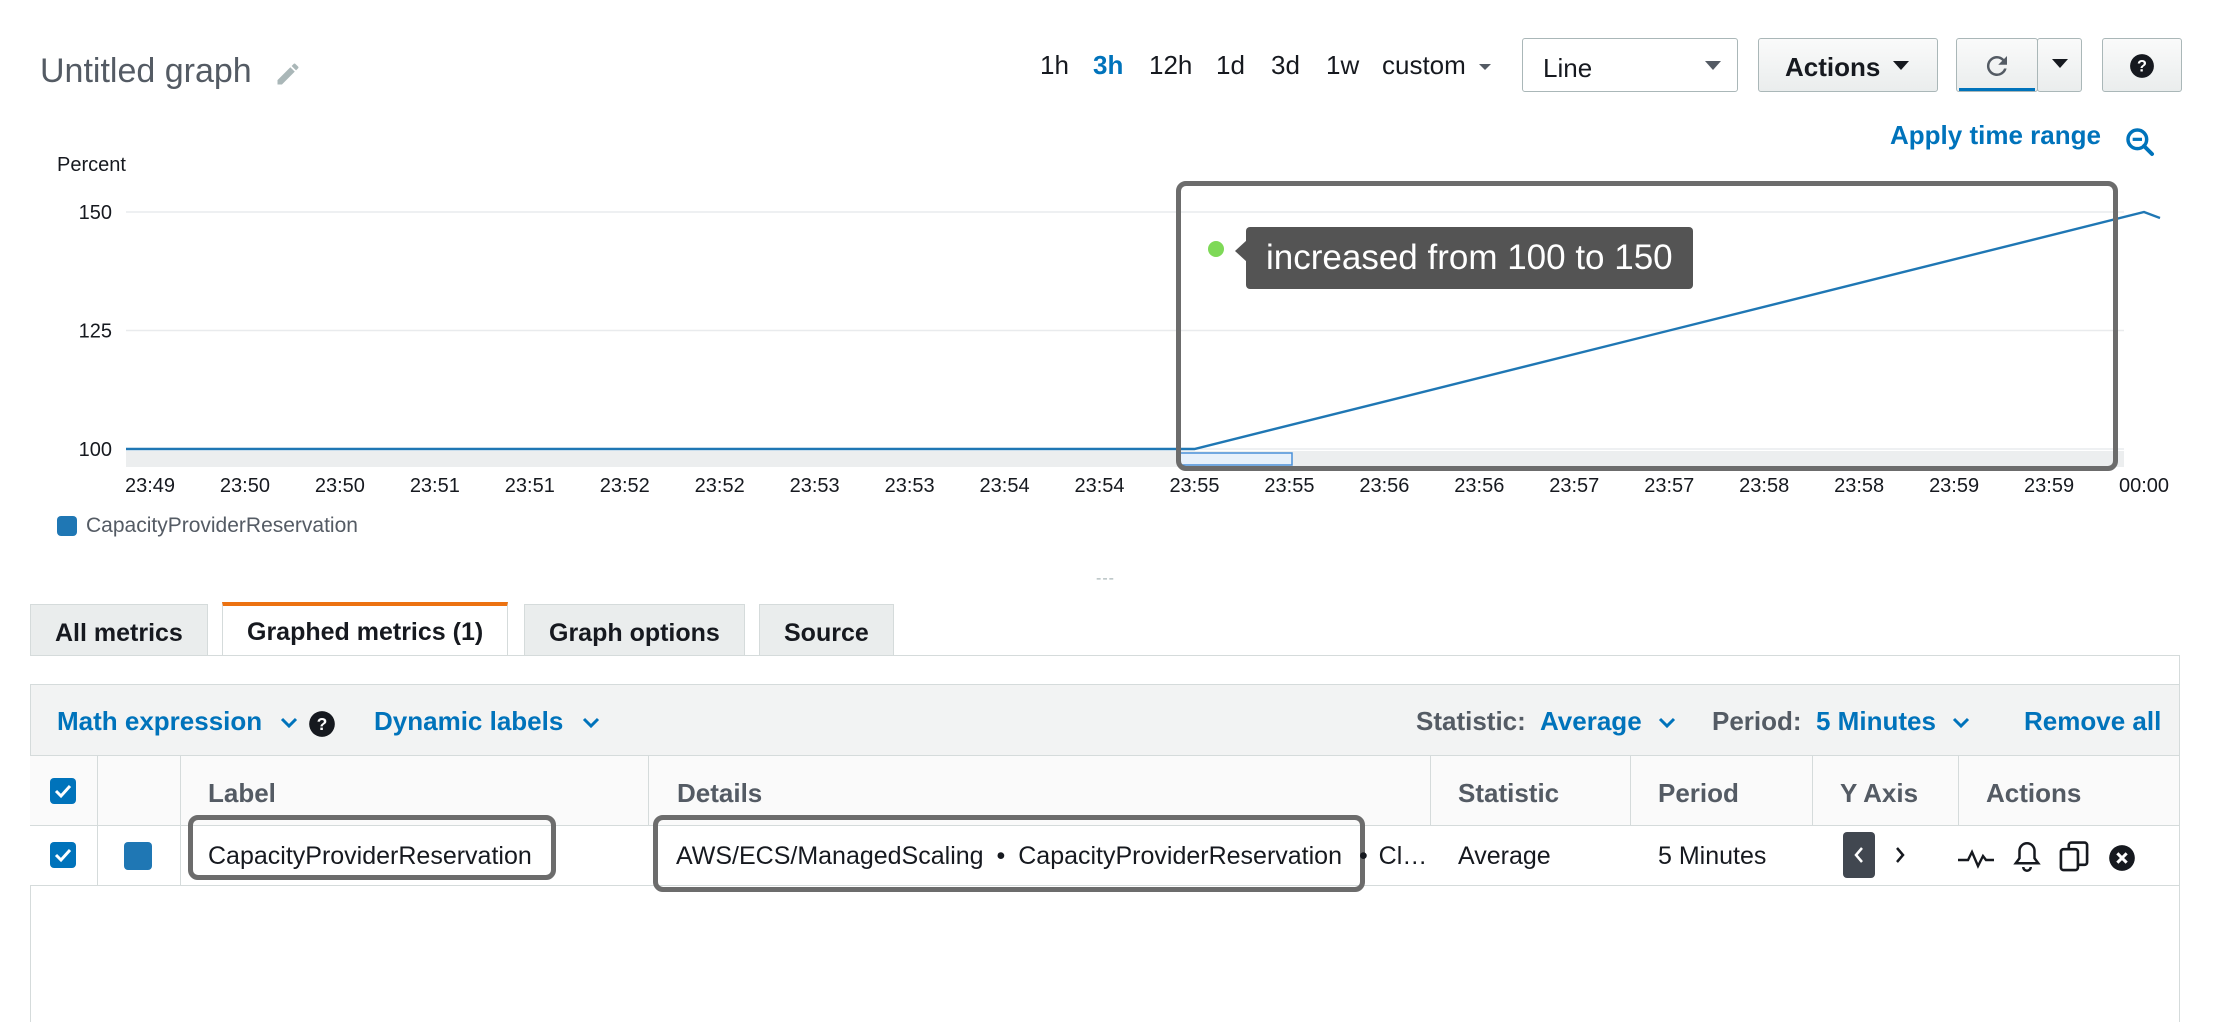 The image size is (2214, 1022). I want to click on question-icon: ?, so click(2142, 66).